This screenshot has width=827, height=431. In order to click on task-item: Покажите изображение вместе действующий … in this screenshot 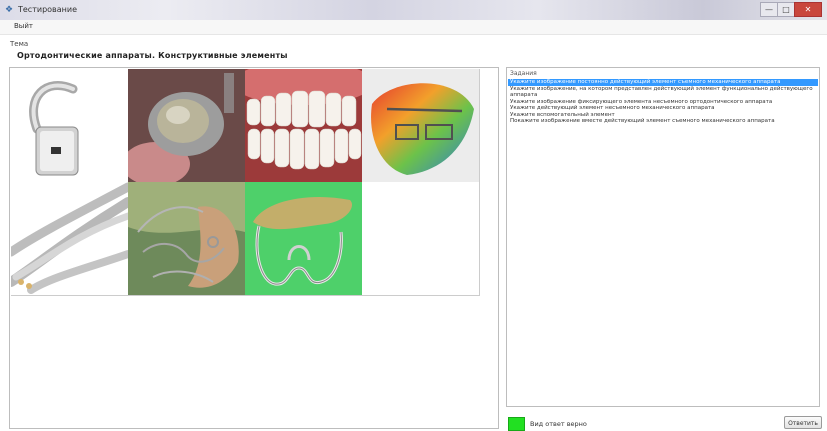, I will do `click(663, 121)`.